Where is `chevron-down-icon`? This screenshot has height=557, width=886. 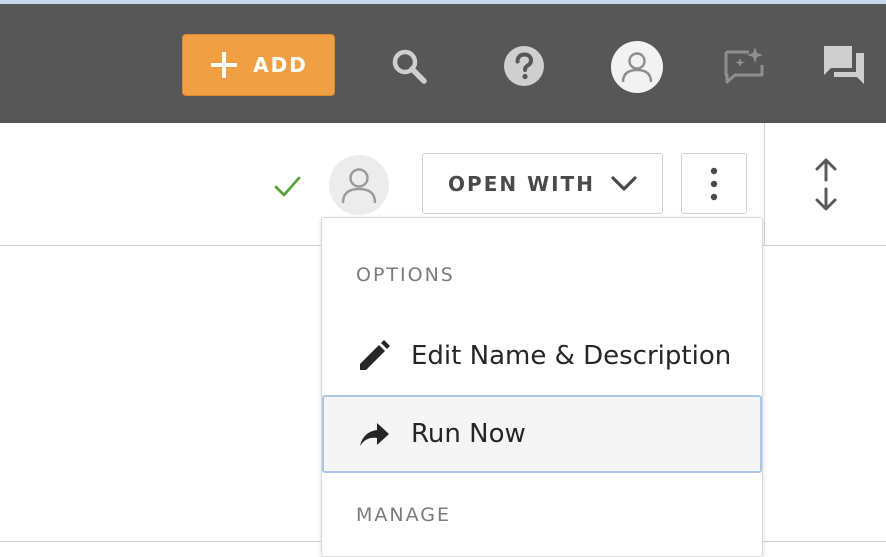
chevron-down-icon is located at coordinates (624, 183).